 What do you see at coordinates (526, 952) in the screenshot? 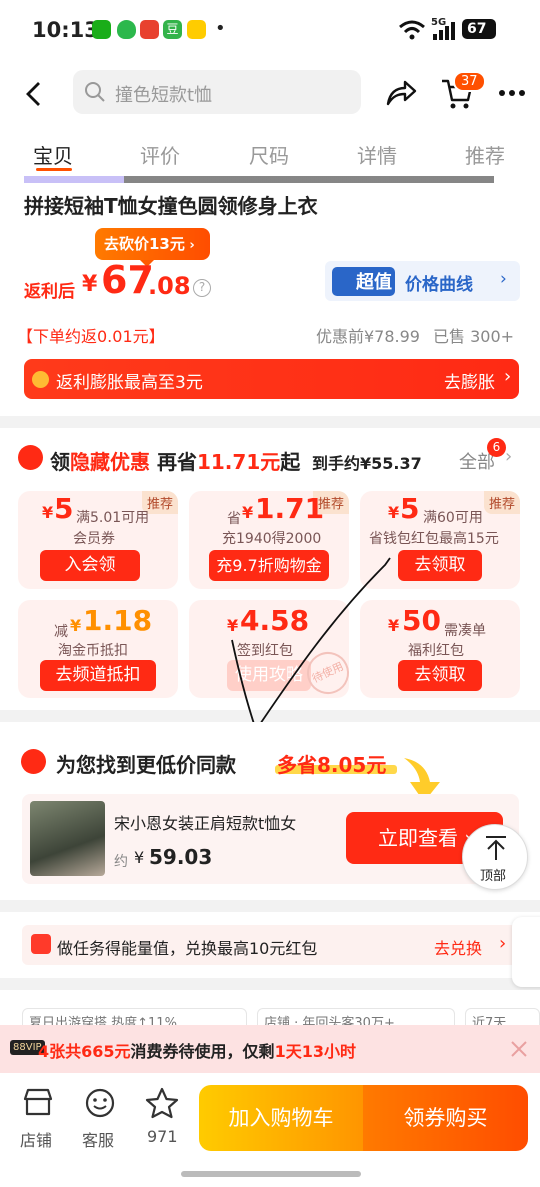
I see `floating-widget` at bounding box center [526, 952].